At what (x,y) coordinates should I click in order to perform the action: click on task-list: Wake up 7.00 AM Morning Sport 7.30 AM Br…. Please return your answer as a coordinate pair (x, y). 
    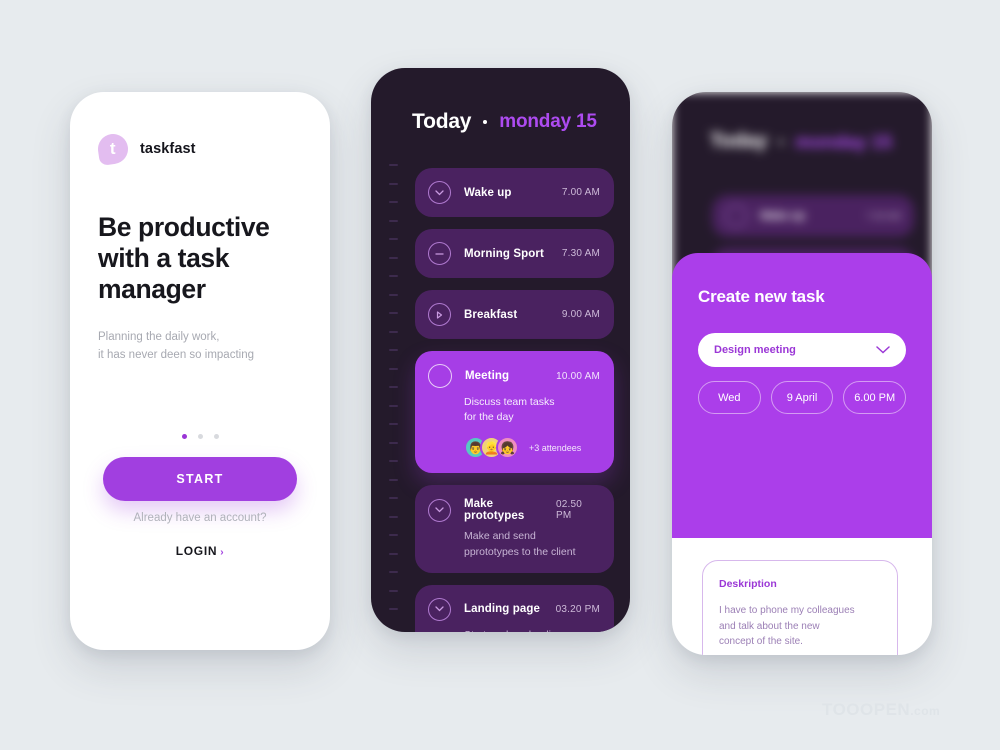
    Looking at the image, I should click on (514, 400).